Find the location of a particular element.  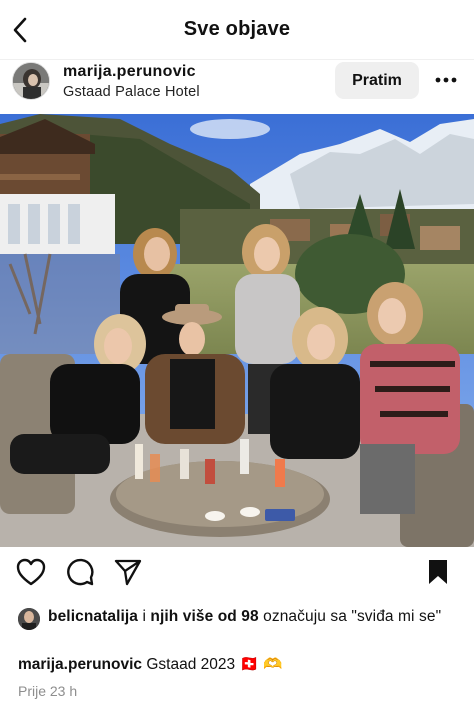

post-username: marija.perunovic is located at coordinates (129, 72).